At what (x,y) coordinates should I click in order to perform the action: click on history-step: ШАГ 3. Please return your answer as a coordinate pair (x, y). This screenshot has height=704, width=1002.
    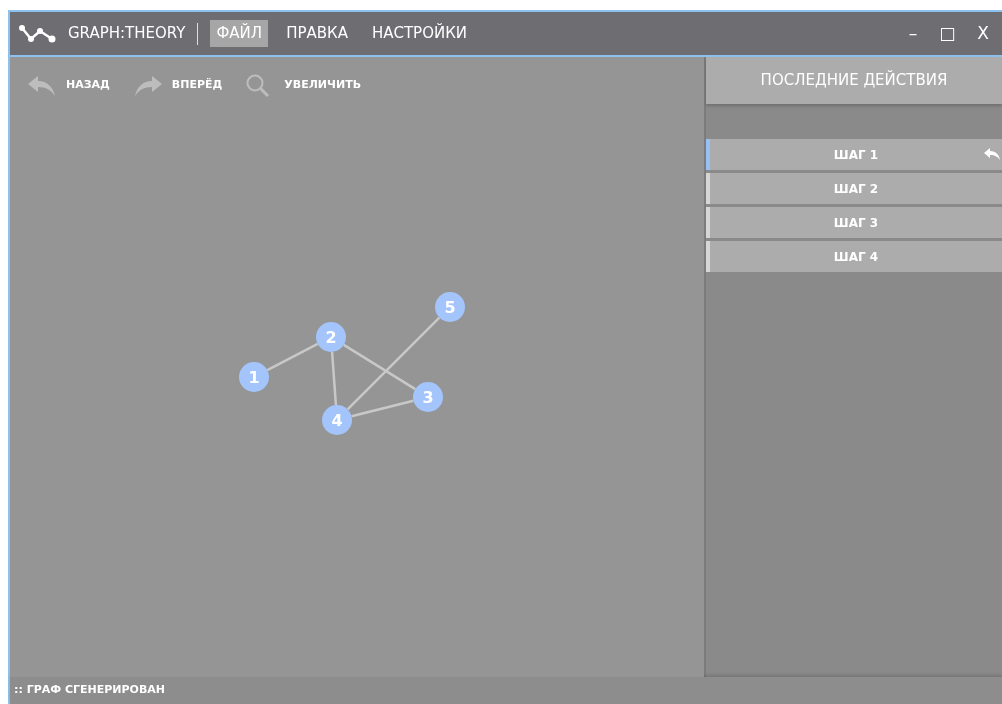
    Looking at the image, I should click on (854, 222).